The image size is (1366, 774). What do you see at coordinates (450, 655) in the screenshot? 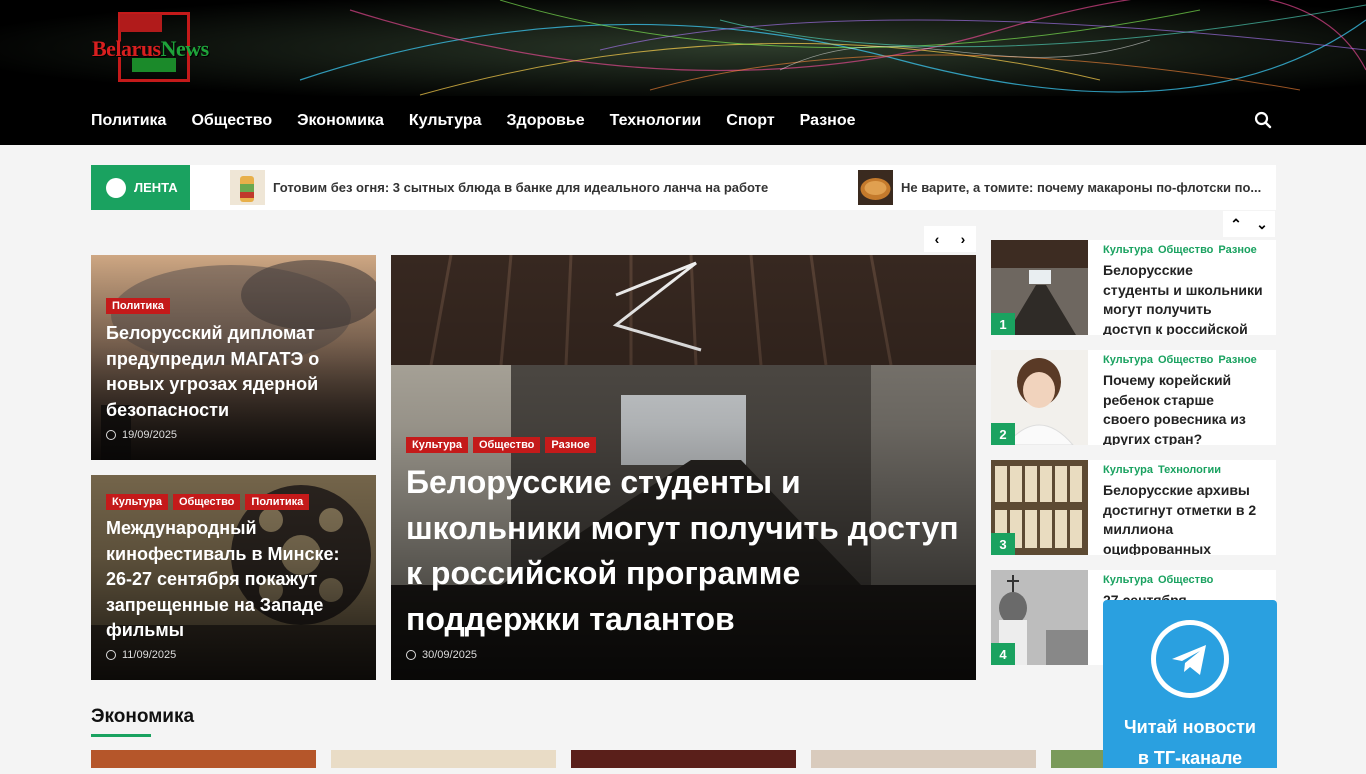
I see `card-date-text: 30/09/2025` at bounding box center [450, 655].